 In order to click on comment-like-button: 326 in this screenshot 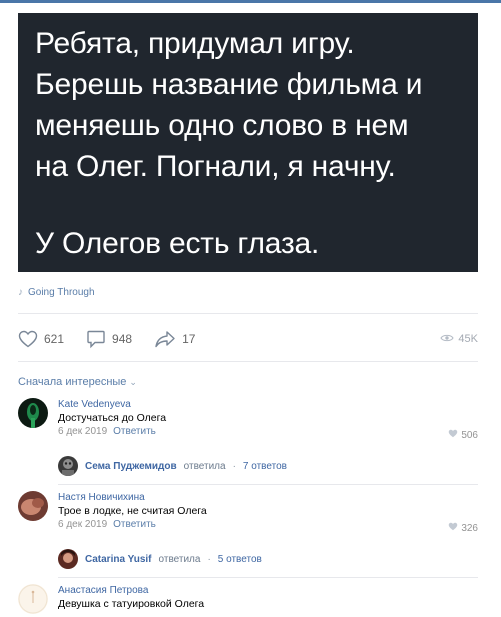, I will do `click(463, 528)`.